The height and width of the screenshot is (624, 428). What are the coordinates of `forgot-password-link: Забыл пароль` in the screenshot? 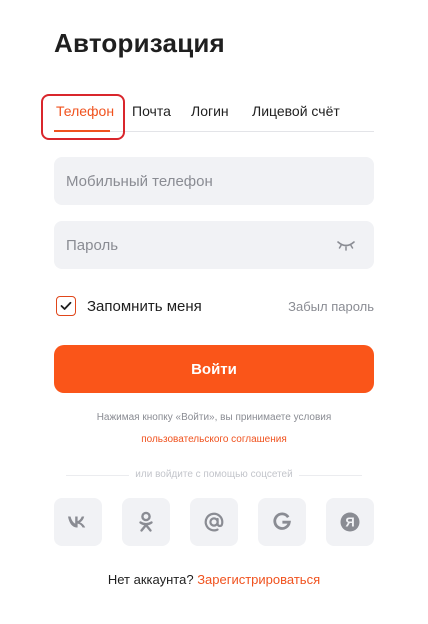 It's located at (331, 306).